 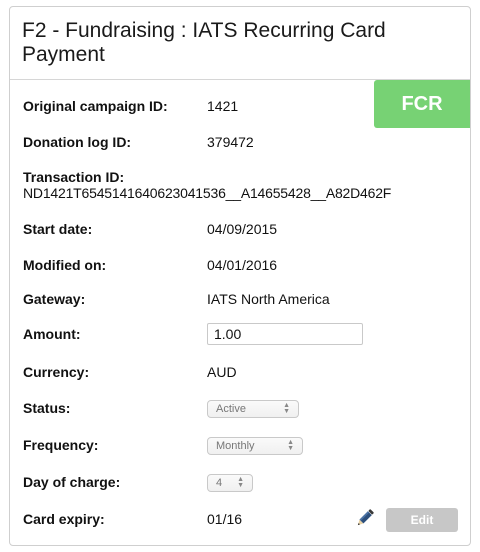 What do you see at coordinates (74, 177) in the screenshot?
I see `transaction-id-label: Transaction ID:` at bounding box center [74, 177].